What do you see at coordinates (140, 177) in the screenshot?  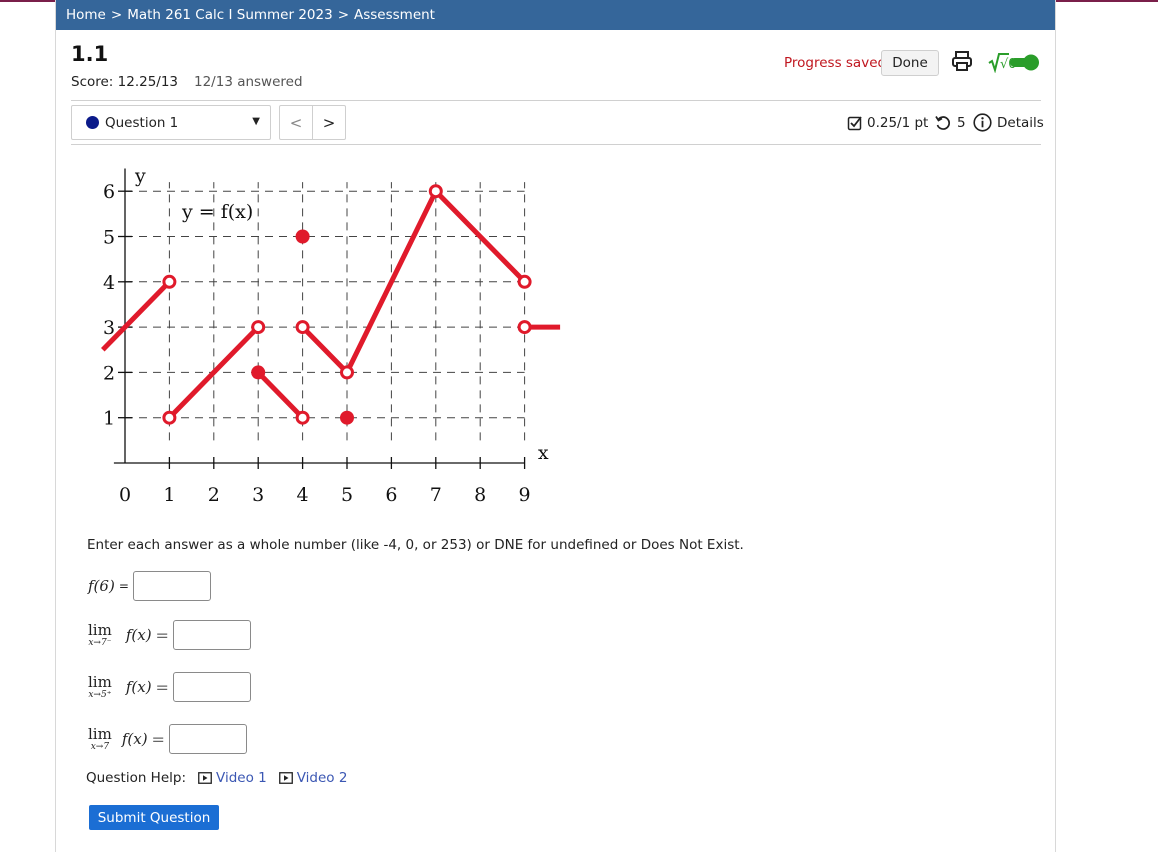 I see `y-axis-label: y` at bounding box center [140, 177].